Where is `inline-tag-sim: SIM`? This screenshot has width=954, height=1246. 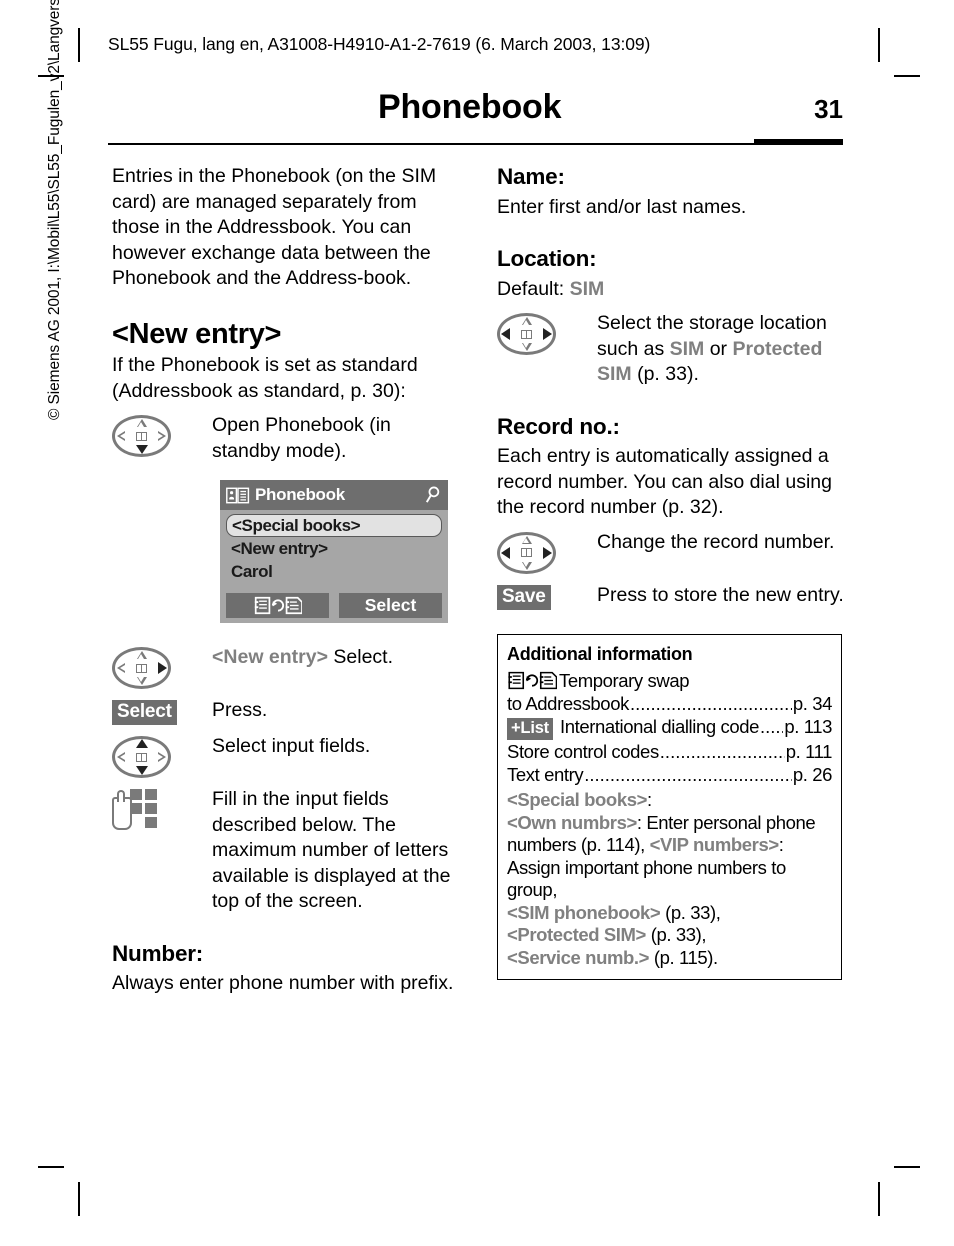 inline-tag-sim: SIM is located at coordinates (687, 348).